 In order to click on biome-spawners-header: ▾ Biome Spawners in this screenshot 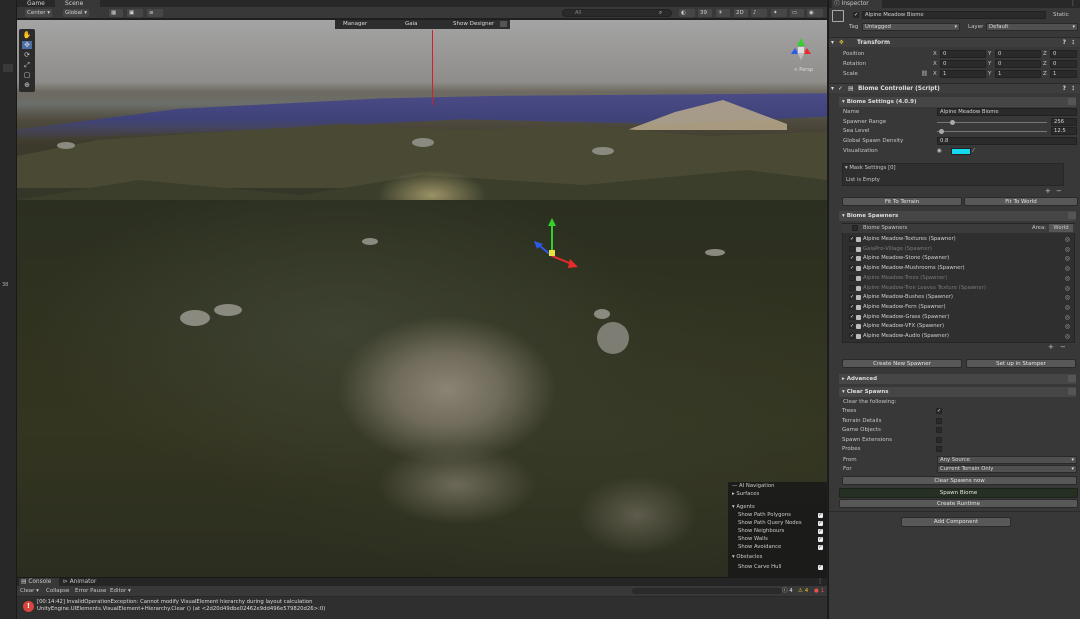, I will do `click(957, 216)`.